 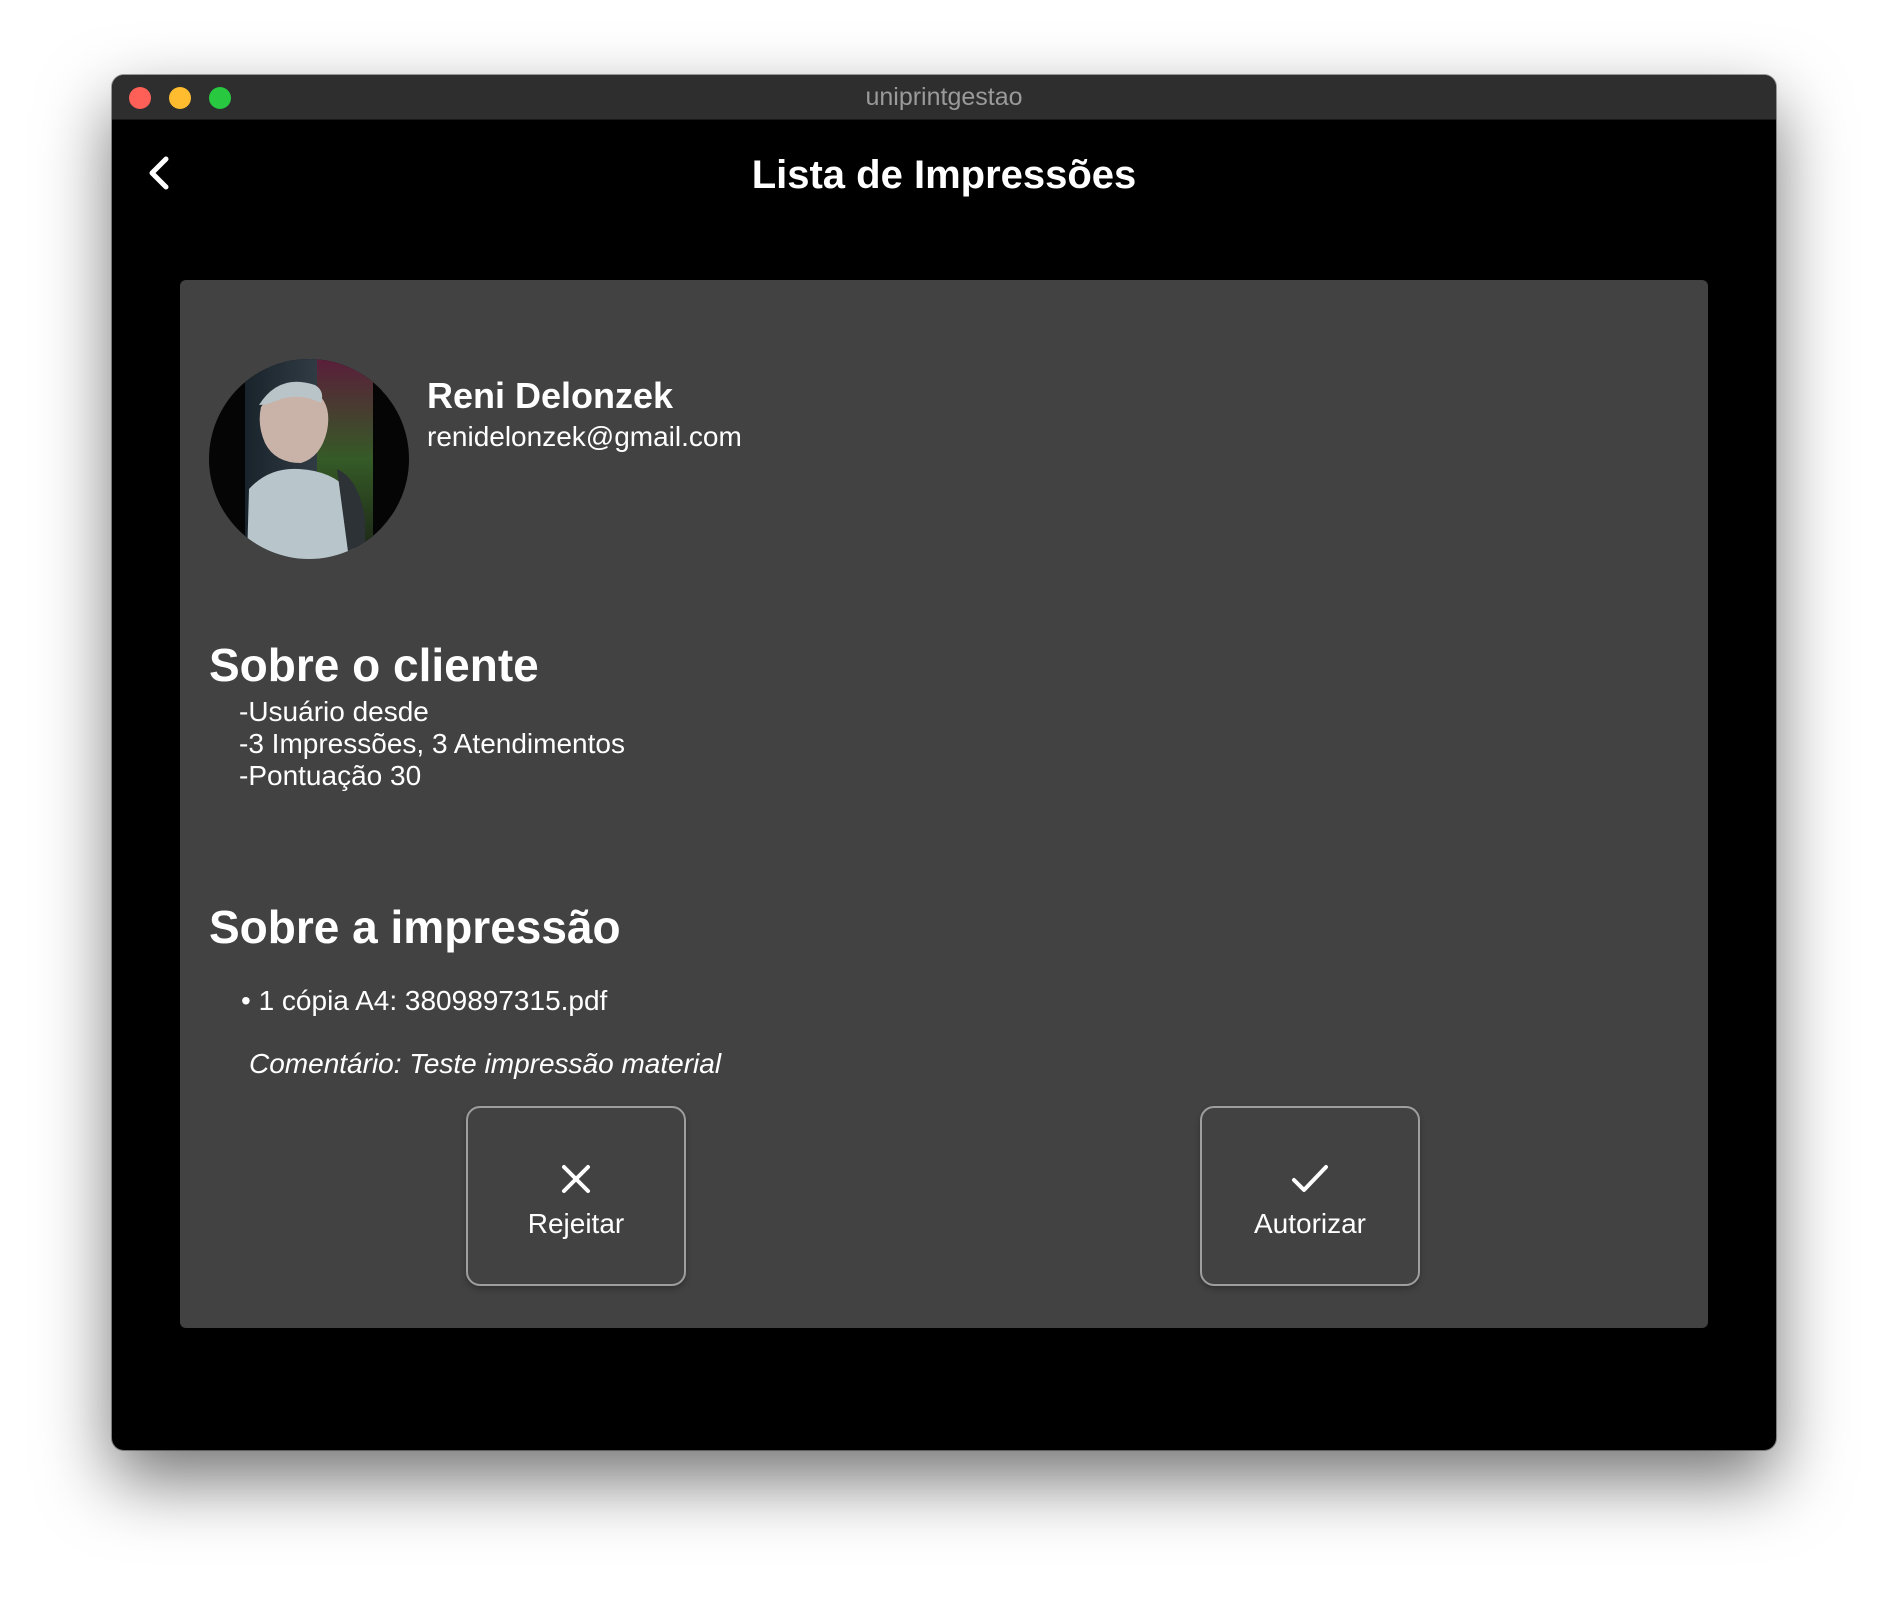 What do you see at coordinates (432, 743) in the screenshot?
I see `client-info-line: -3 Impressões, 3 Atendimentos` at bounding box center [432, 743].